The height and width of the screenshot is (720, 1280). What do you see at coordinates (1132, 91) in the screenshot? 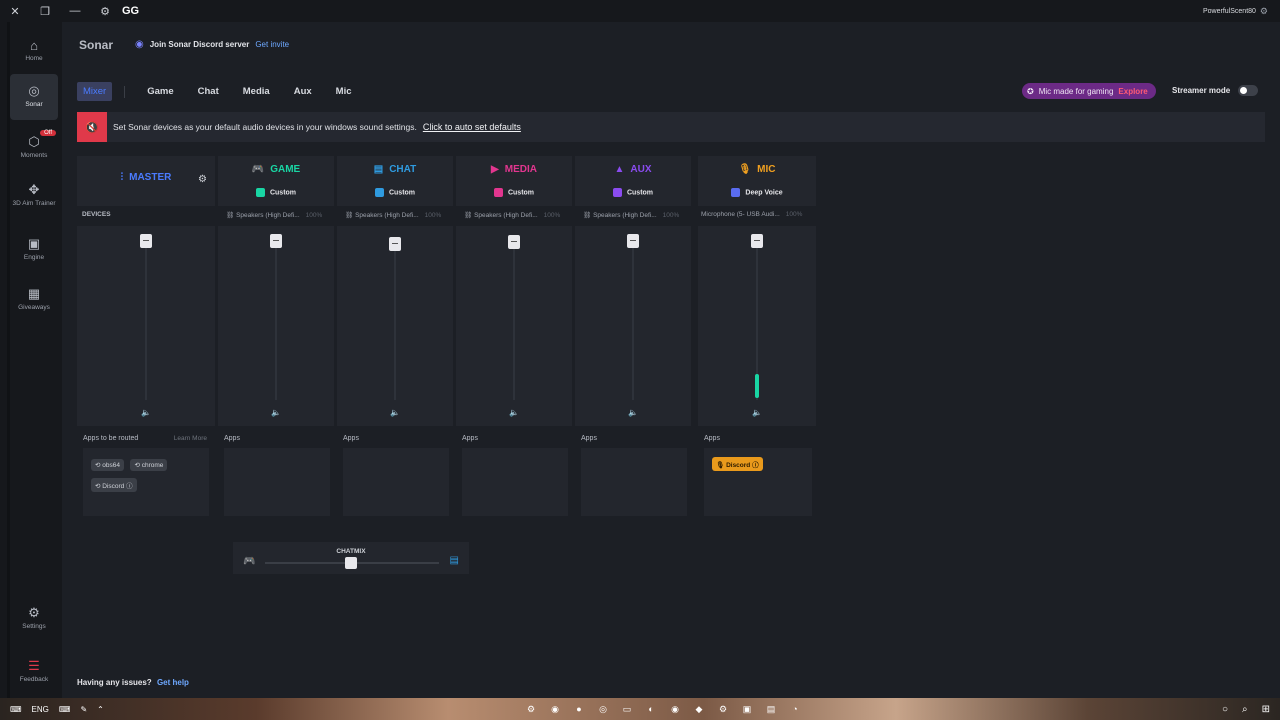
I see `explore-link: Explore` at bounding box center [1132, 91].